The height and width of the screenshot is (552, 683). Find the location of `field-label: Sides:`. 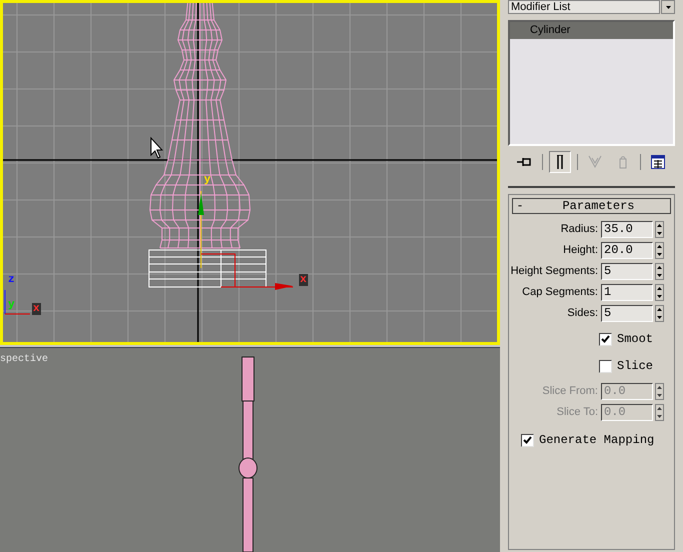

field-label: Sides: is located at coordinates (582, 314).